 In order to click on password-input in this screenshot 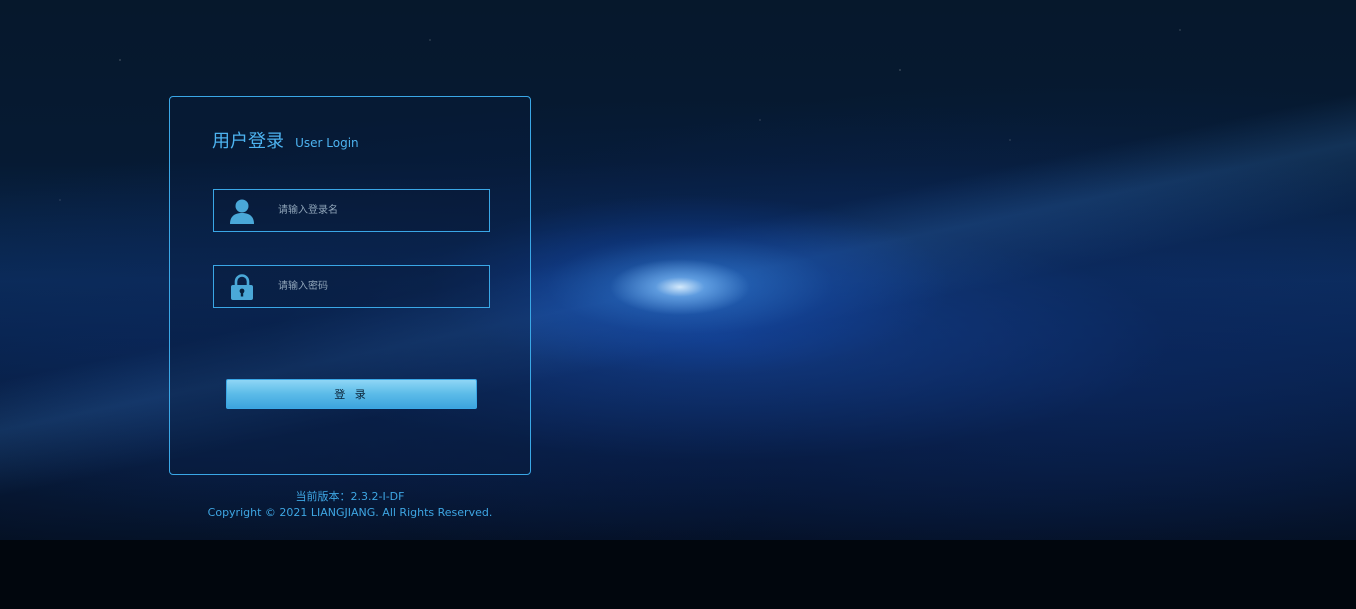, I will do `click(378, 286)`.